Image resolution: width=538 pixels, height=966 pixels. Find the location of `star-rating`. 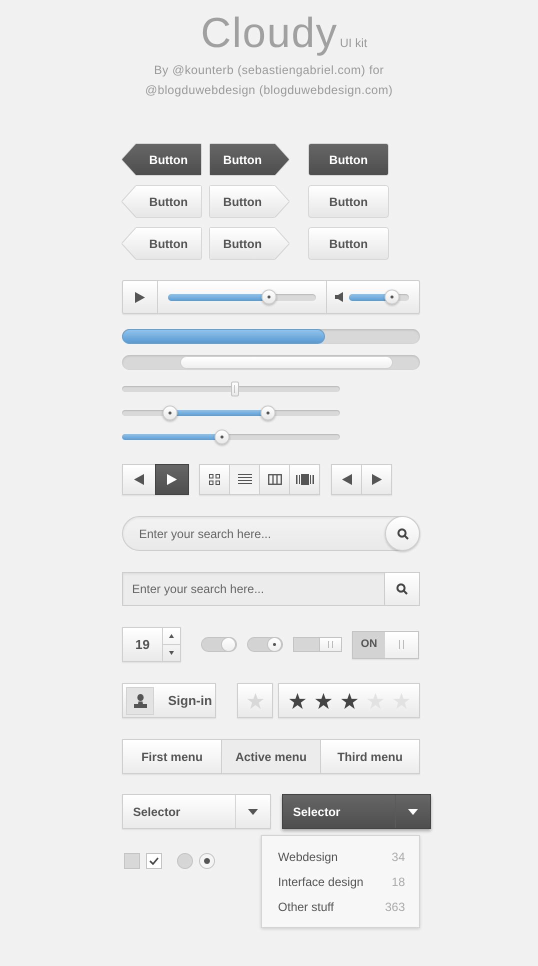

star-rating is located at coordinates (349, 700).